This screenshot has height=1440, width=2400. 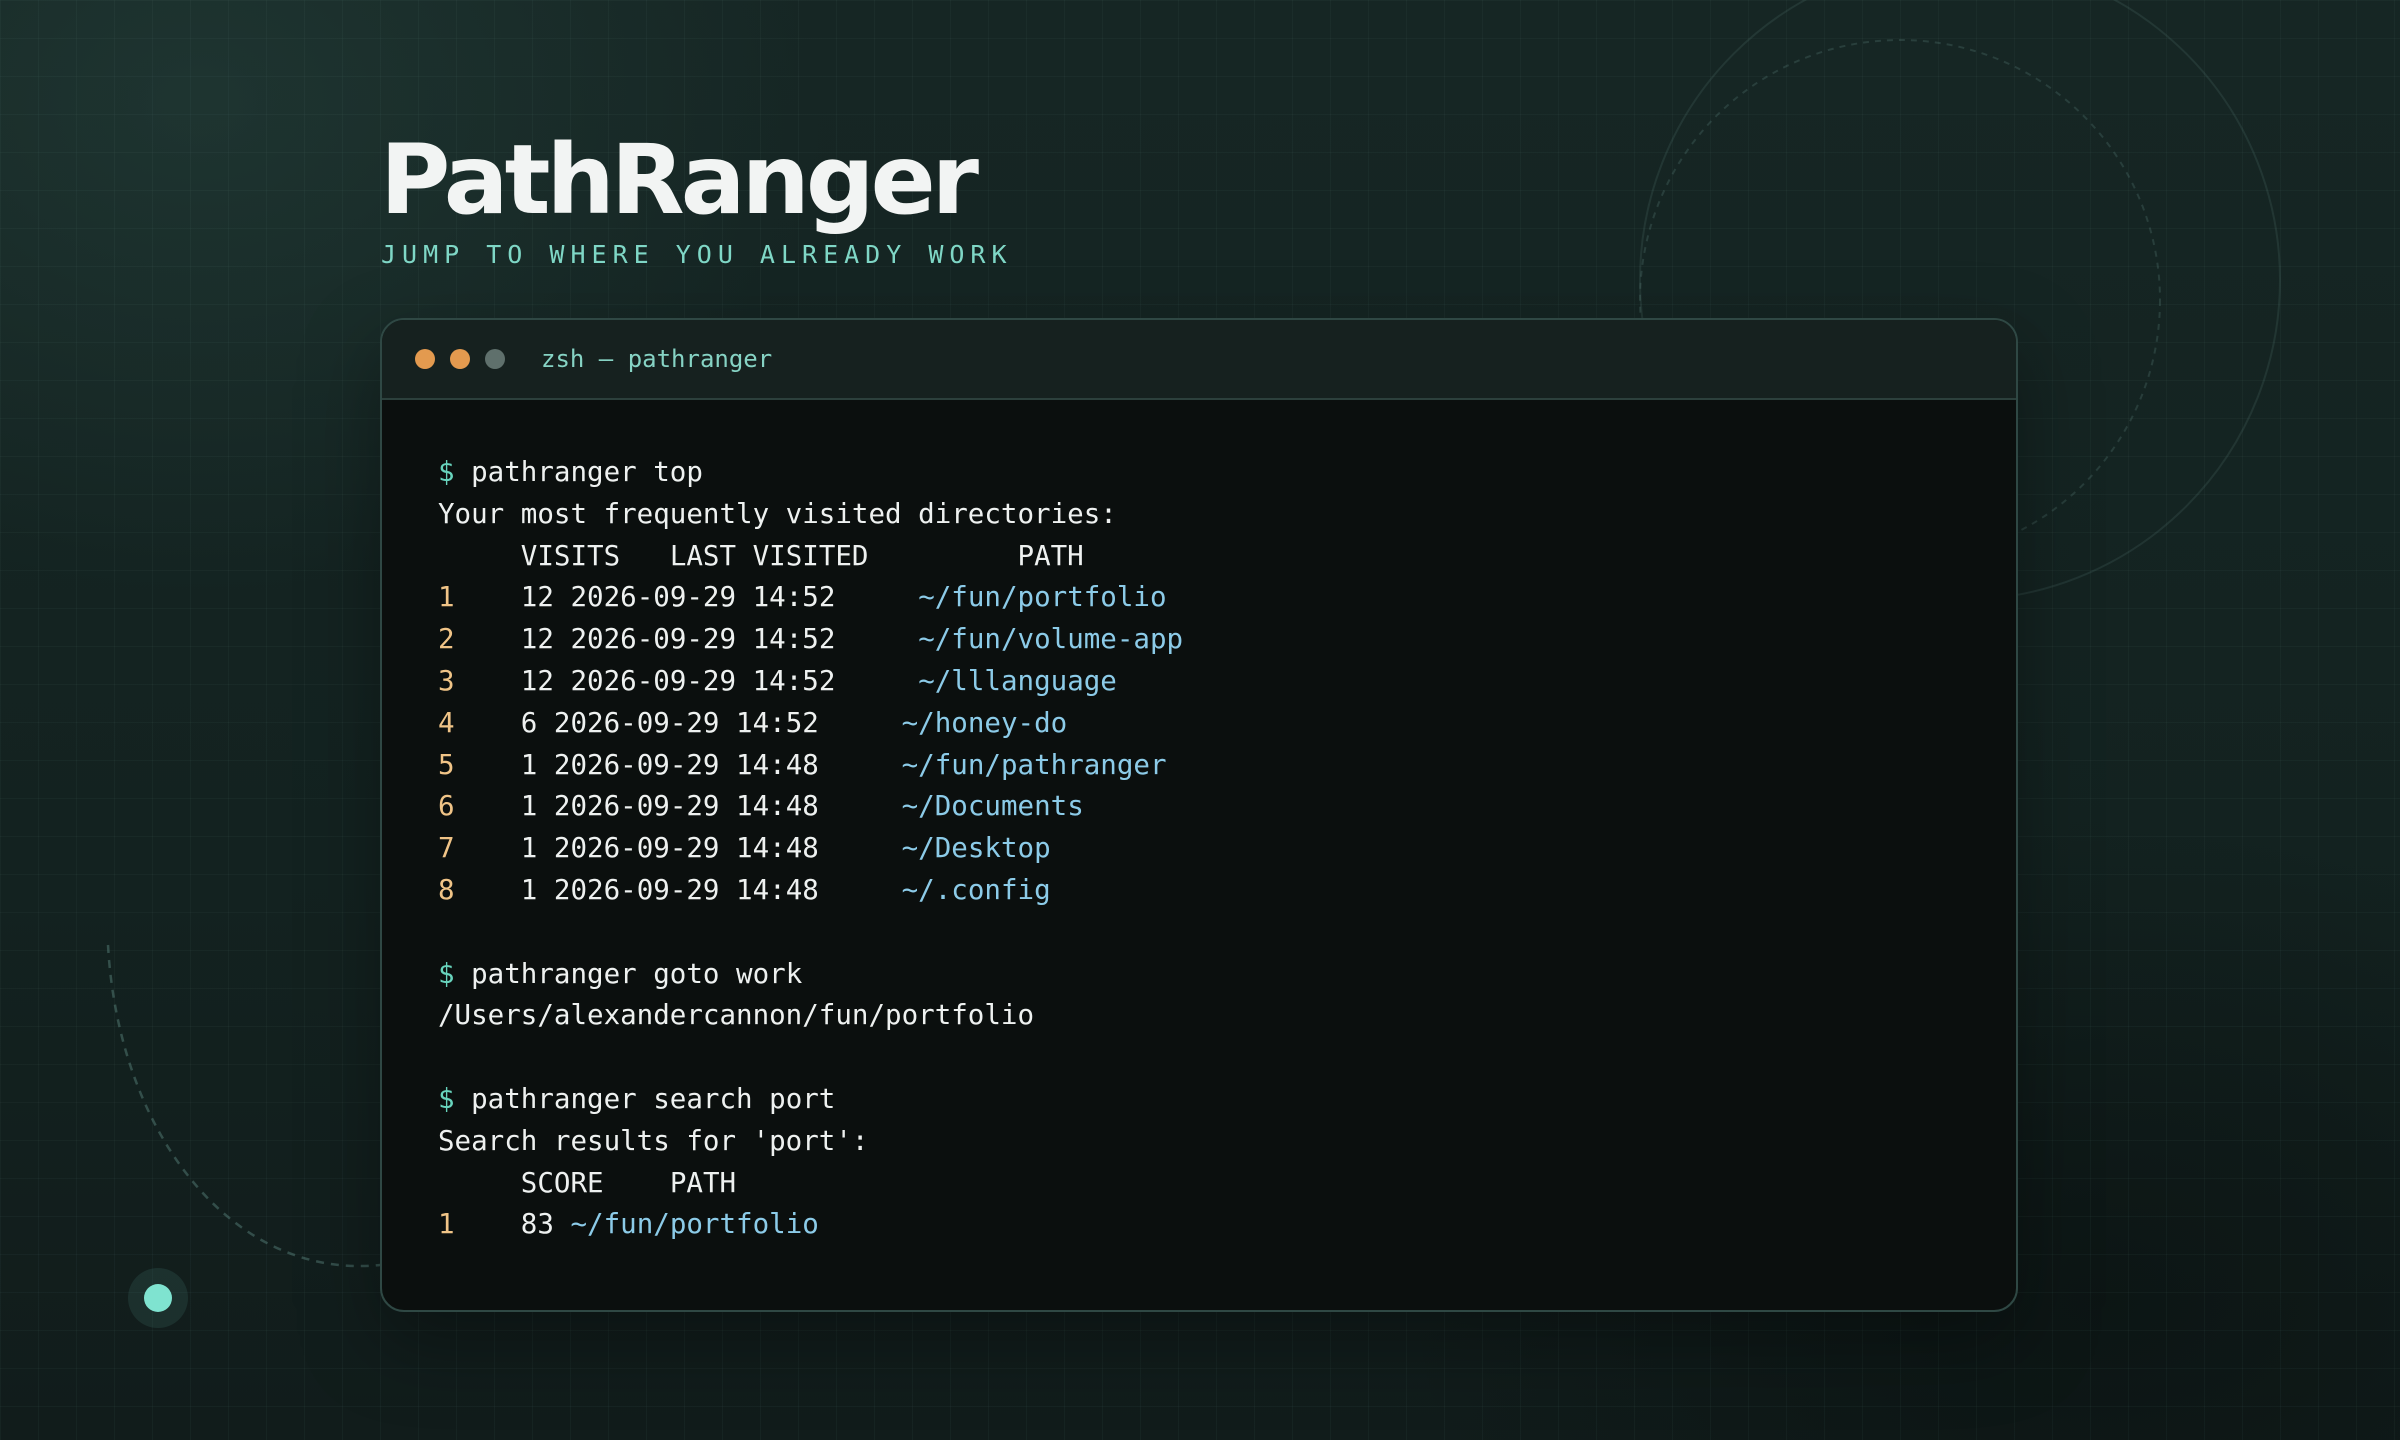 I want to click on command-text: pathranger search port, so click(x=653, y=1098).